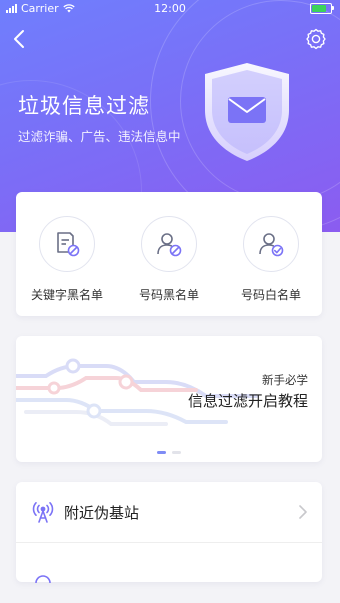 The width and height of the screenshot is (340, 603). What do you see at coordinates (66, 295) in the screenshot?
I see `keyword-blacklist-label: 关键字黑名单` at bounding box center [66, 295].